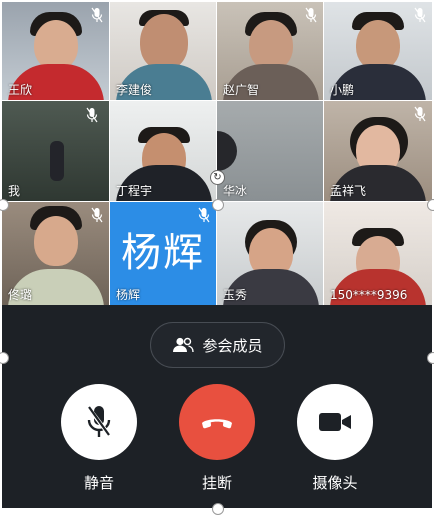  Describe the element at coordinates (235, 295) in the screenshot. I see `participant-name: 玉秀` at that location.